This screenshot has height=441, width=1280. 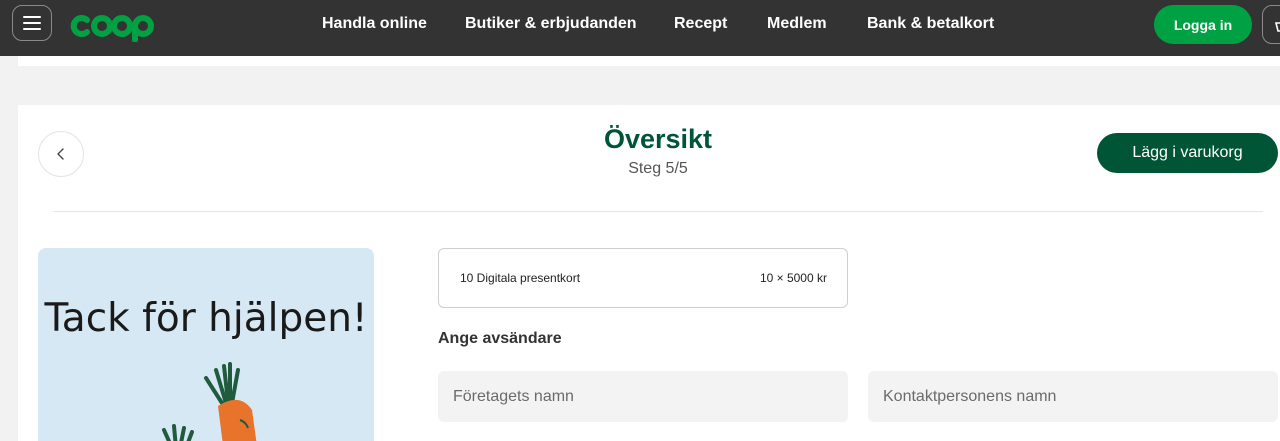 I want to click on nav-handla-online: Handla online, so click(x=374, y=24).